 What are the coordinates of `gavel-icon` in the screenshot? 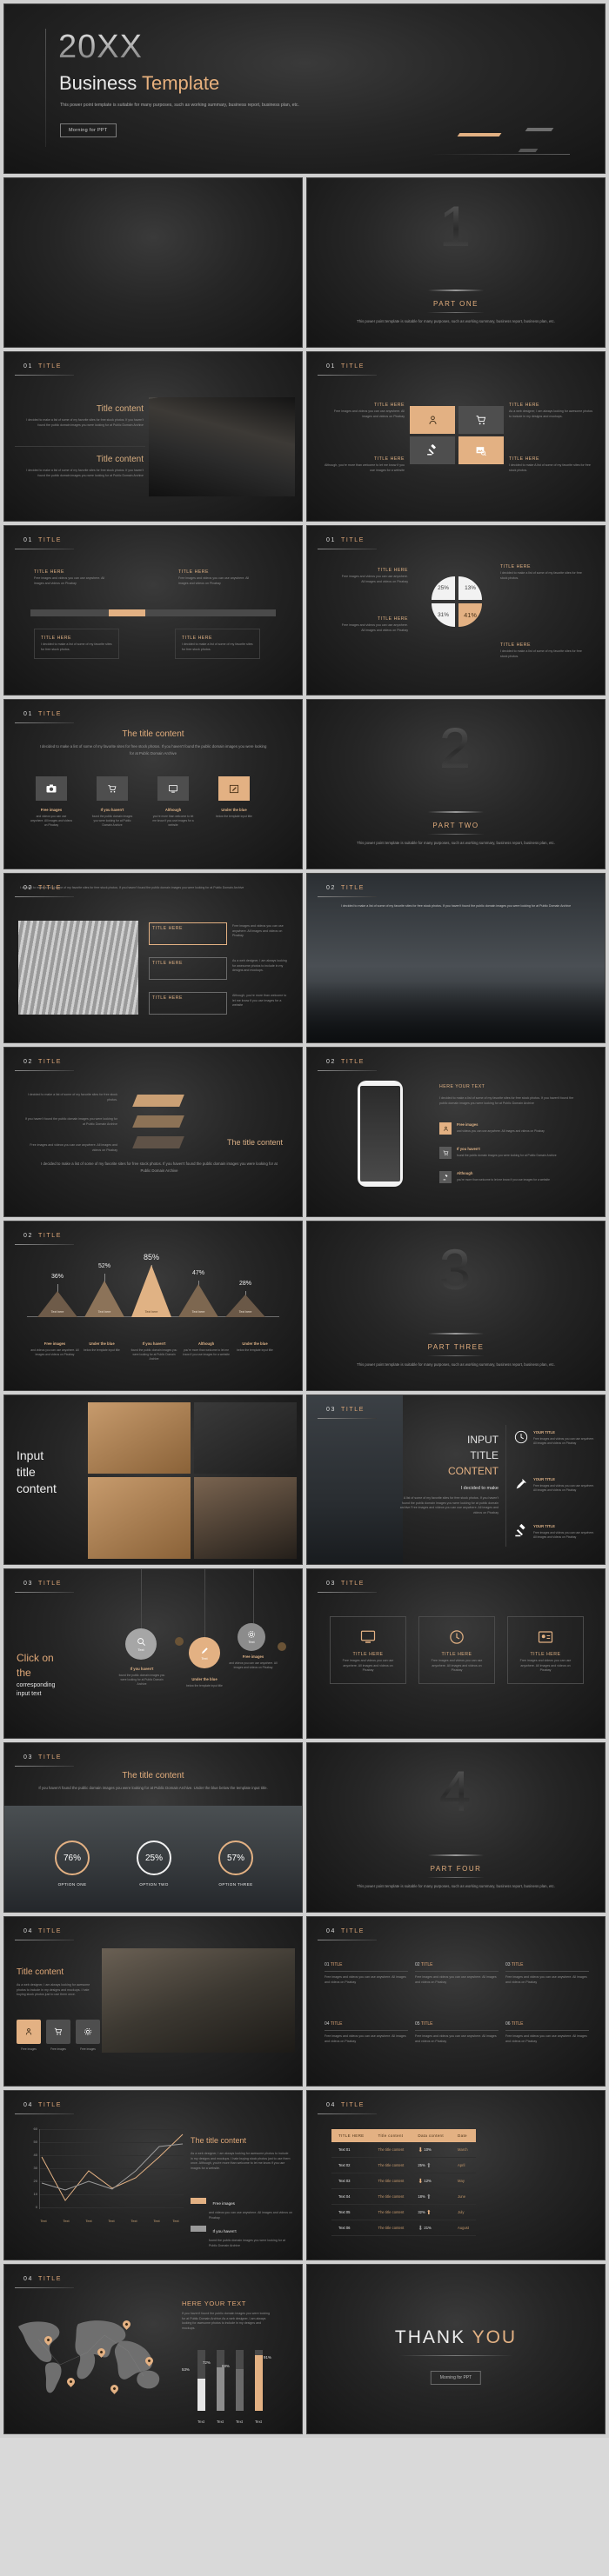 It's located at (445, 1177).